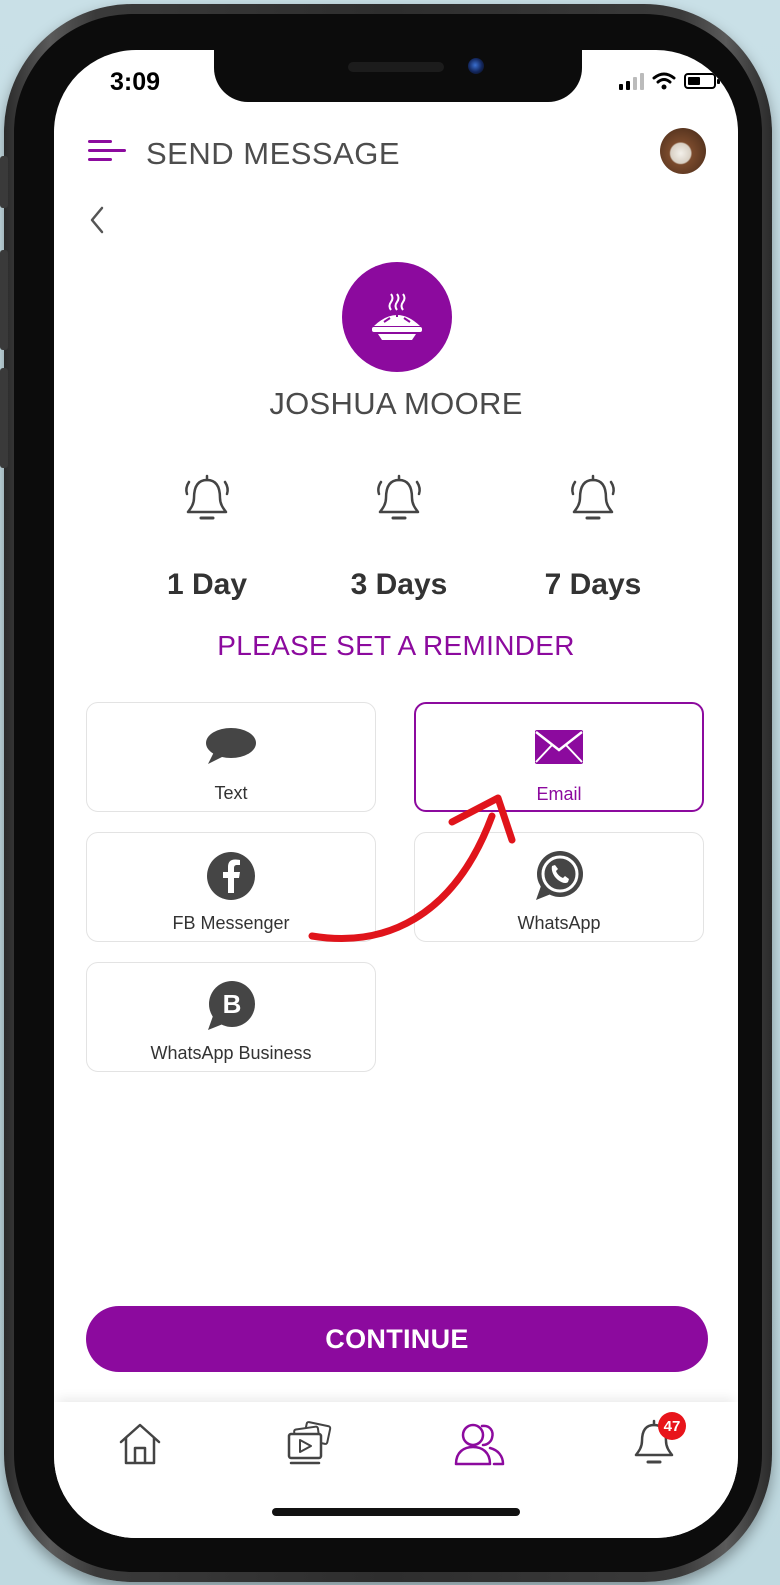 This screenshot has height=1585, width=780. What do you see at coordinates (396, 403) in the screenshot?
I see `contact-name: JOSHUA MOORE` at bounding box center [396, 403].